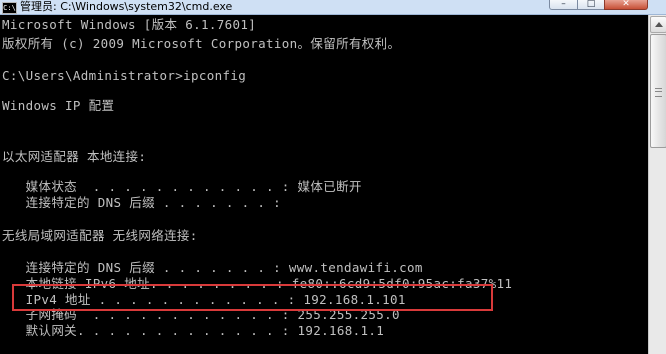  I want to click on scroll-thumb, so click(658, 91).